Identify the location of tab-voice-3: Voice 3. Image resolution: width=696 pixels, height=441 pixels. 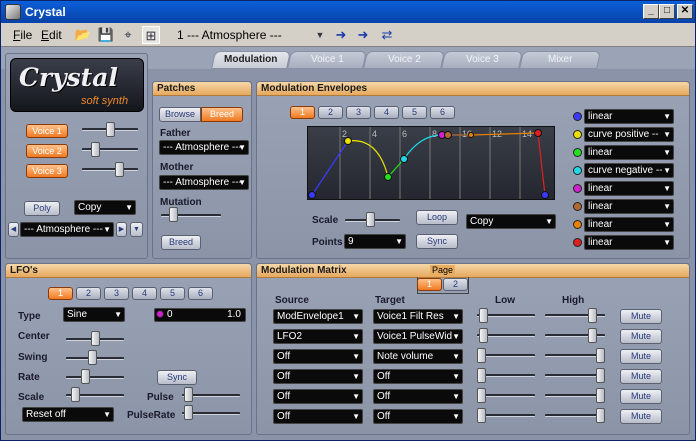
(482, 60).